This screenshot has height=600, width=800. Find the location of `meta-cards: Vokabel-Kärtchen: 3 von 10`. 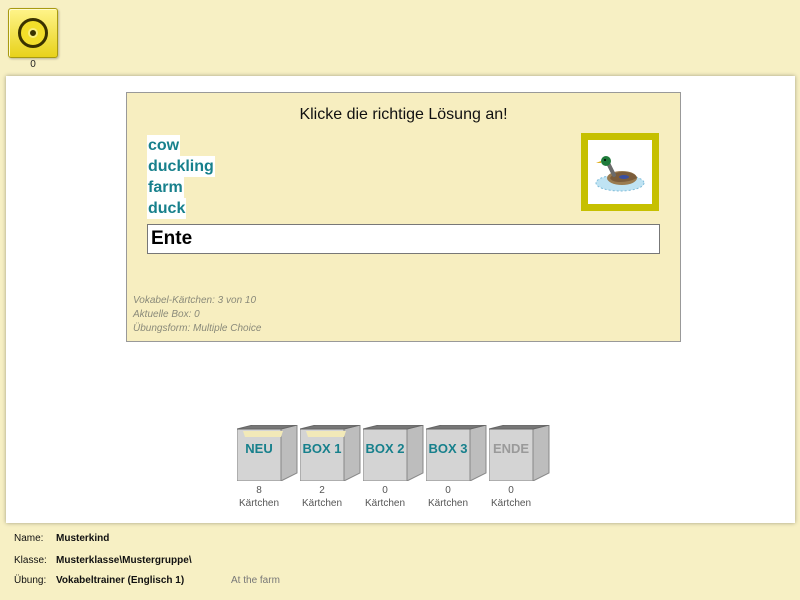

meta-cards: Vokabel-Kärtchen: 3 von 10 is located at coordinates (195, 300).